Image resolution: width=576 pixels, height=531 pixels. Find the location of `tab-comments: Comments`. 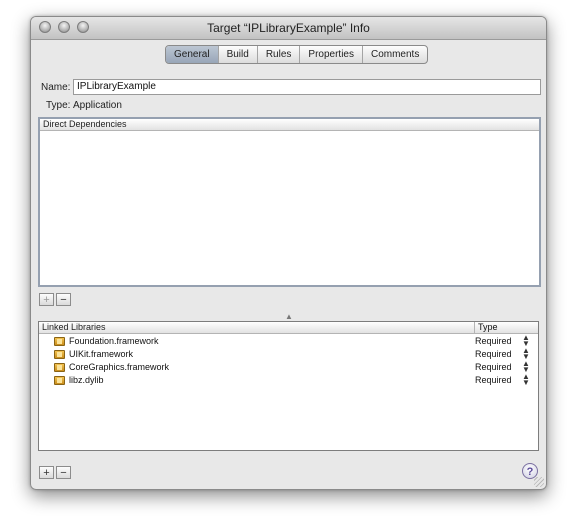

tab-comments: Comments is located at coordinates (395, 54).